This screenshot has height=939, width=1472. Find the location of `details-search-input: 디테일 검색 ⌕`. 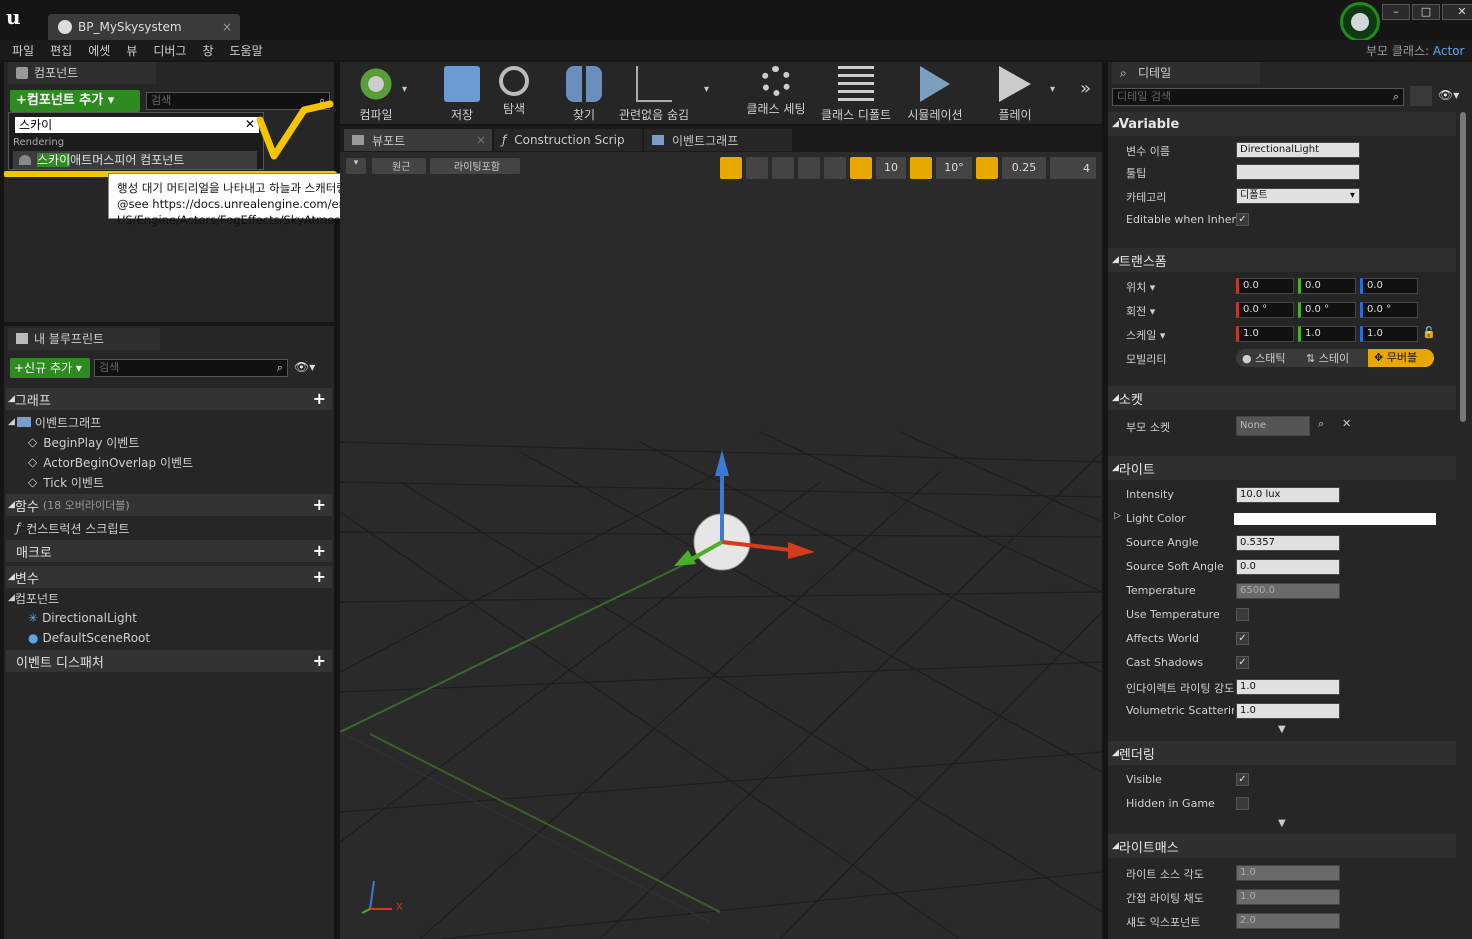

details-search-input: 디테일 검색 ⌕ is located at coordinates (1258, 97).